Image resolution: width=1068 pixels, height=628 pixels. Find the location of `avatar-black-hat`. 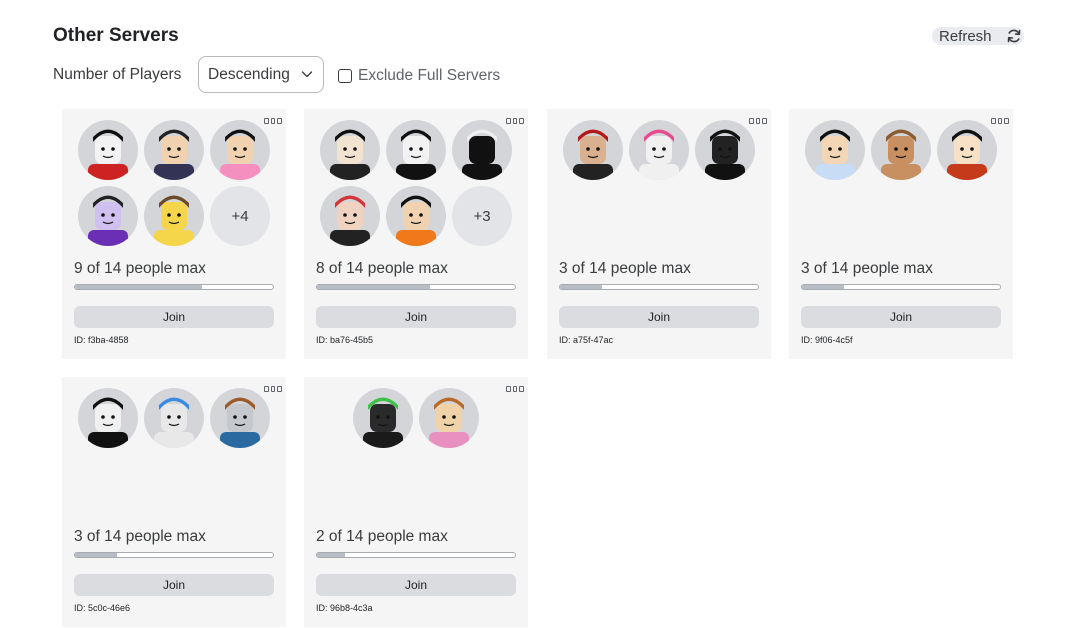

avatar-black-hat is located at coordinates (482, 150).